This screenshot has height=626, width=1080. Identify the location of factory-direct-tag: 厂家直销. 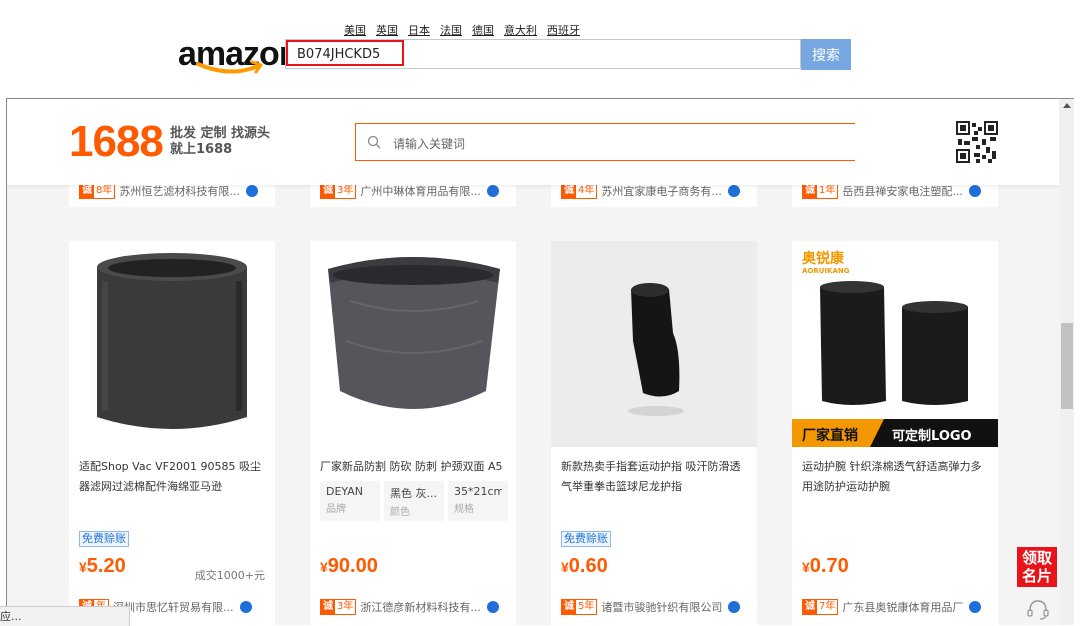
(830, 435).